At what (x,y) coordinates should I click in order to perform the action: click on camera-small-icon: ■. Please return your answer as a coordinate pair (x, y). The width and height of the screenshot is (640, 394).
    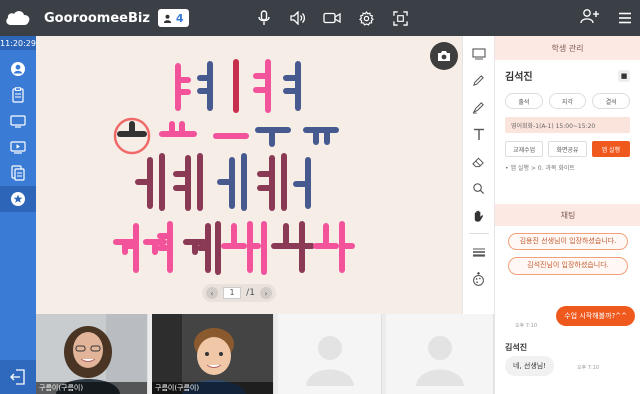
    Looking at the image, I should click on (624, 75).